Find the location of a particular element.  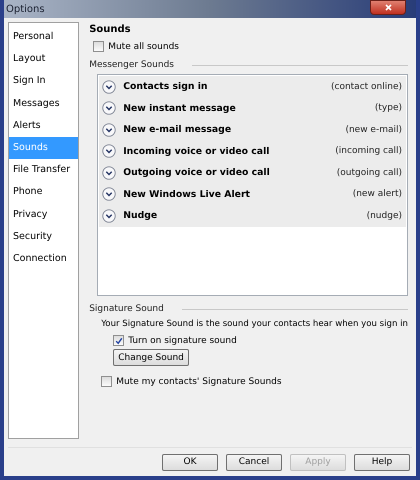

checkbox-label: Turn on signature sound is located at coordinates (182, 341).